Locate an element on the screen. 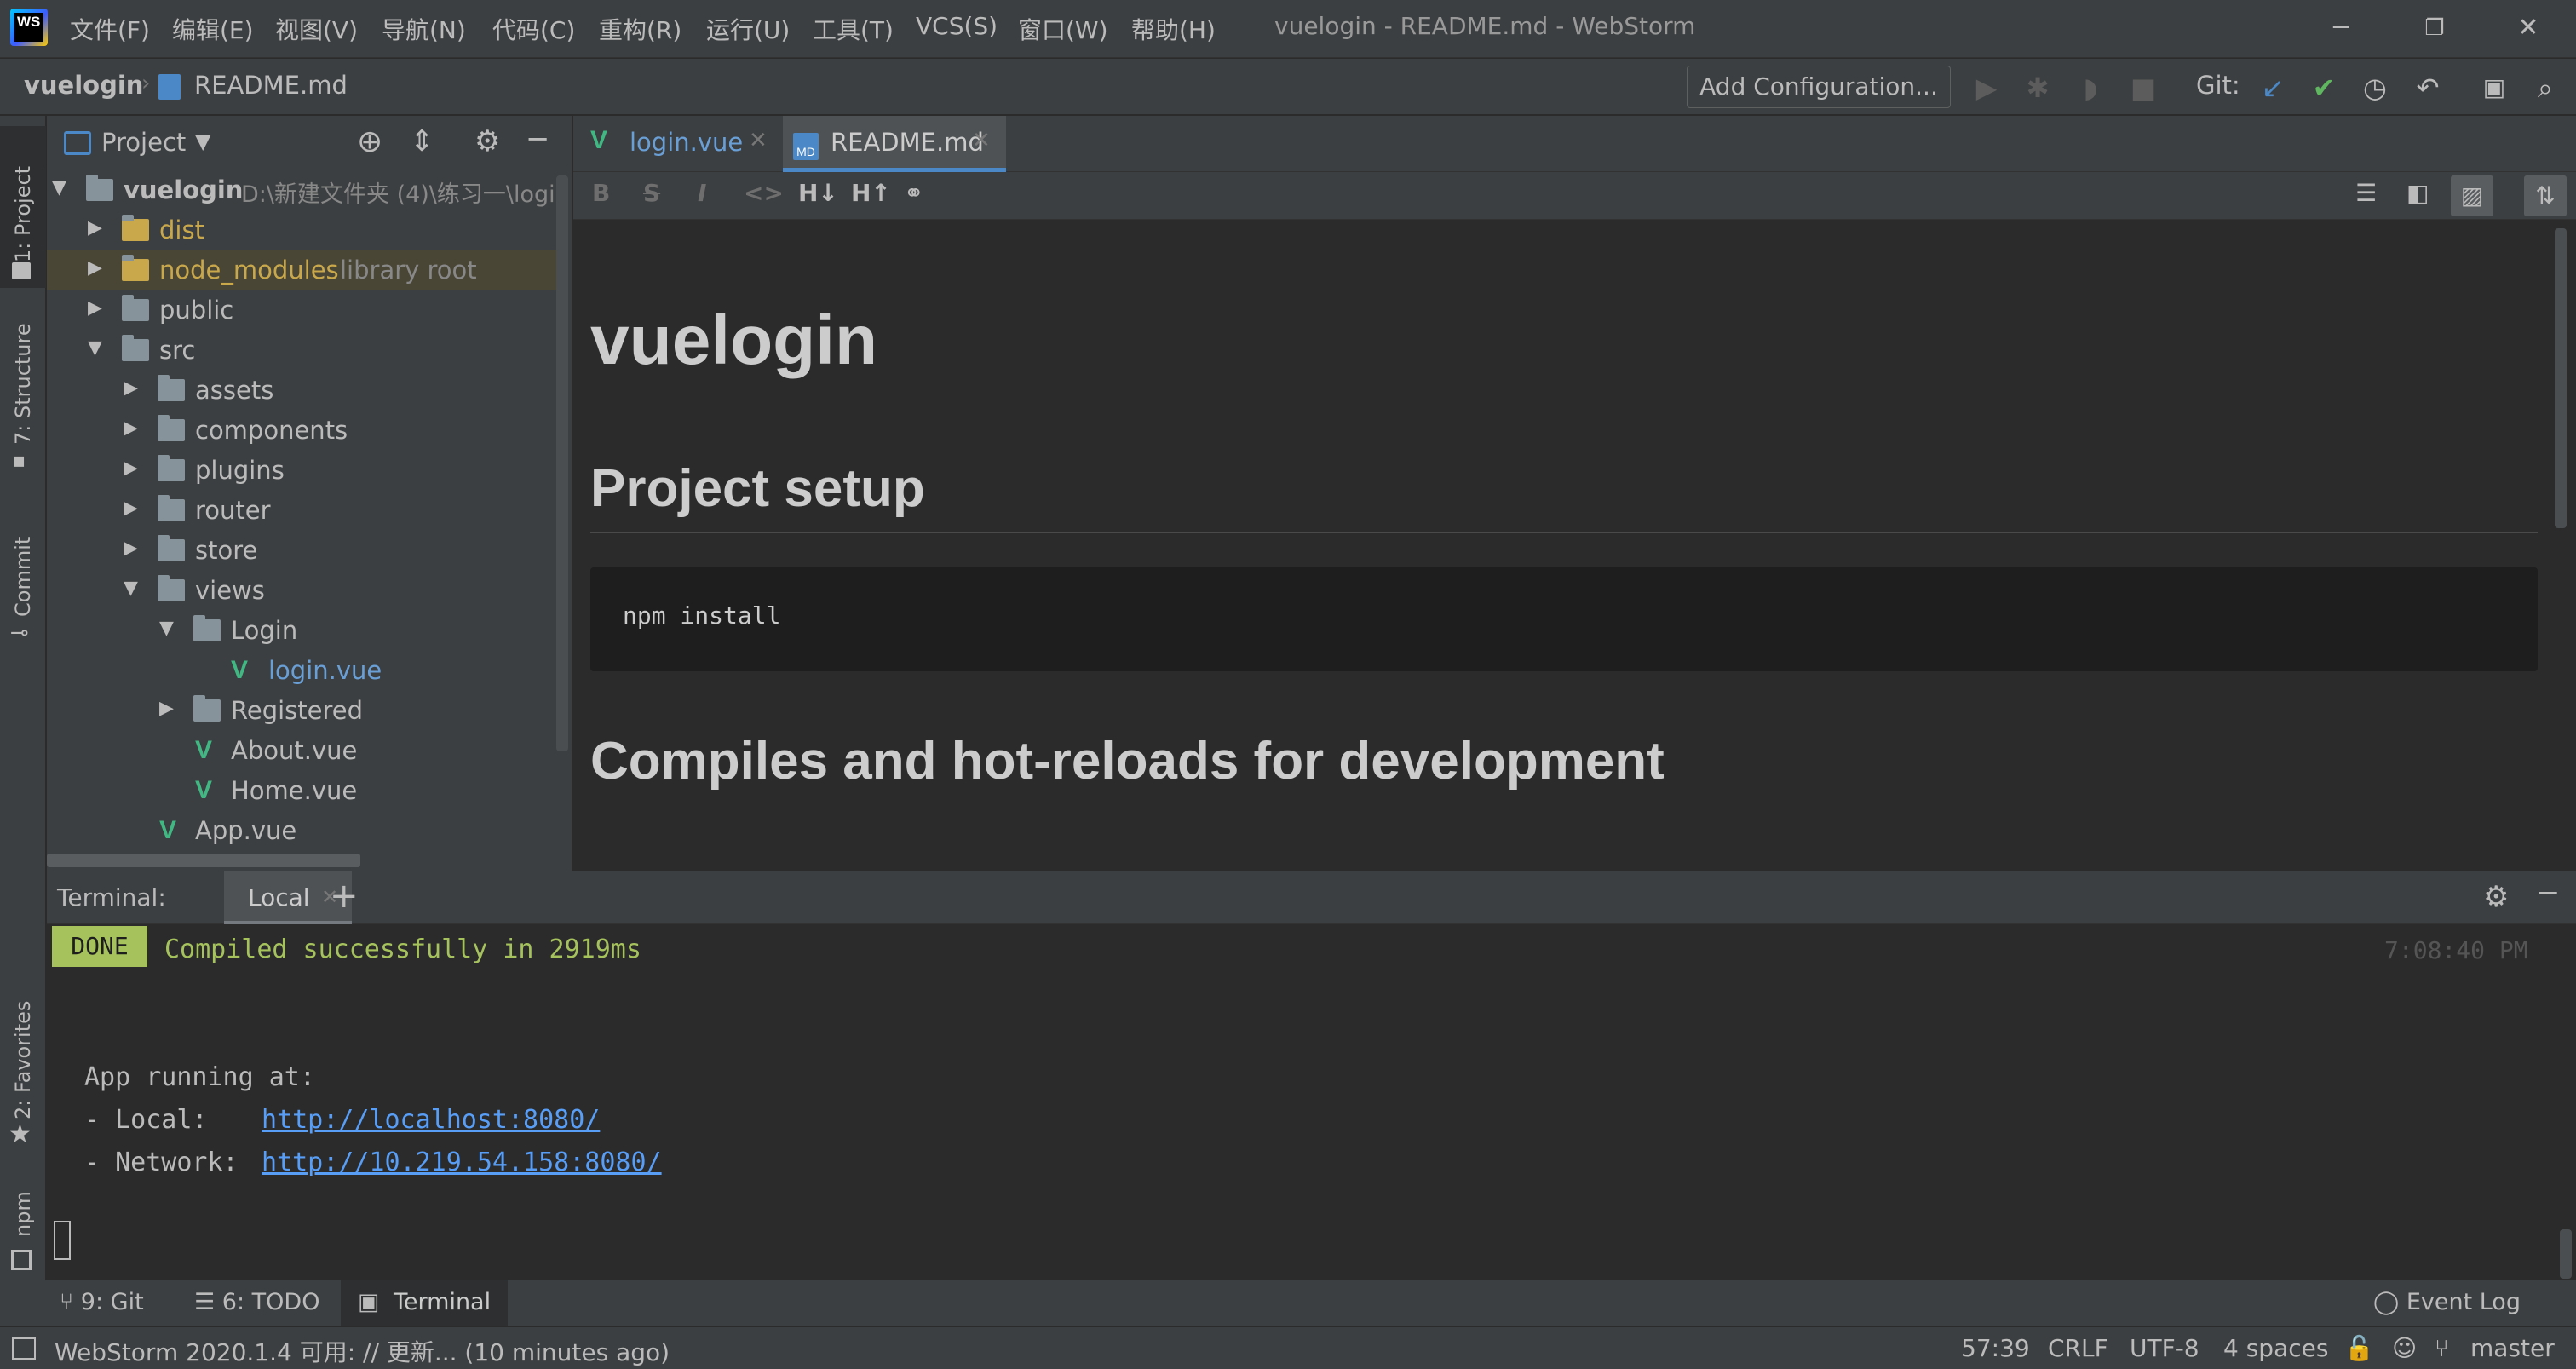  git-commit-icon: ✔ is located at coordinates (2324, 87).